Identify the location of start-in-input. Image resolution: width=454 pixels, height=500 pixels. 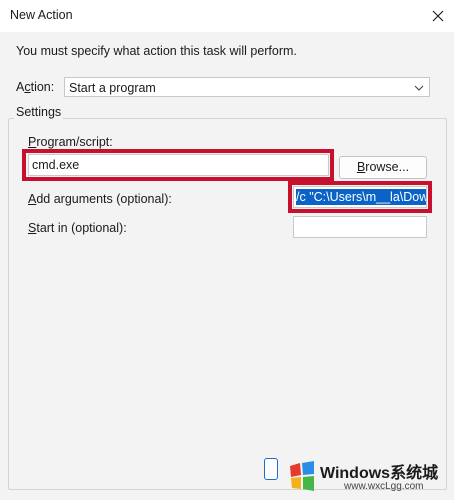
(360, 227).